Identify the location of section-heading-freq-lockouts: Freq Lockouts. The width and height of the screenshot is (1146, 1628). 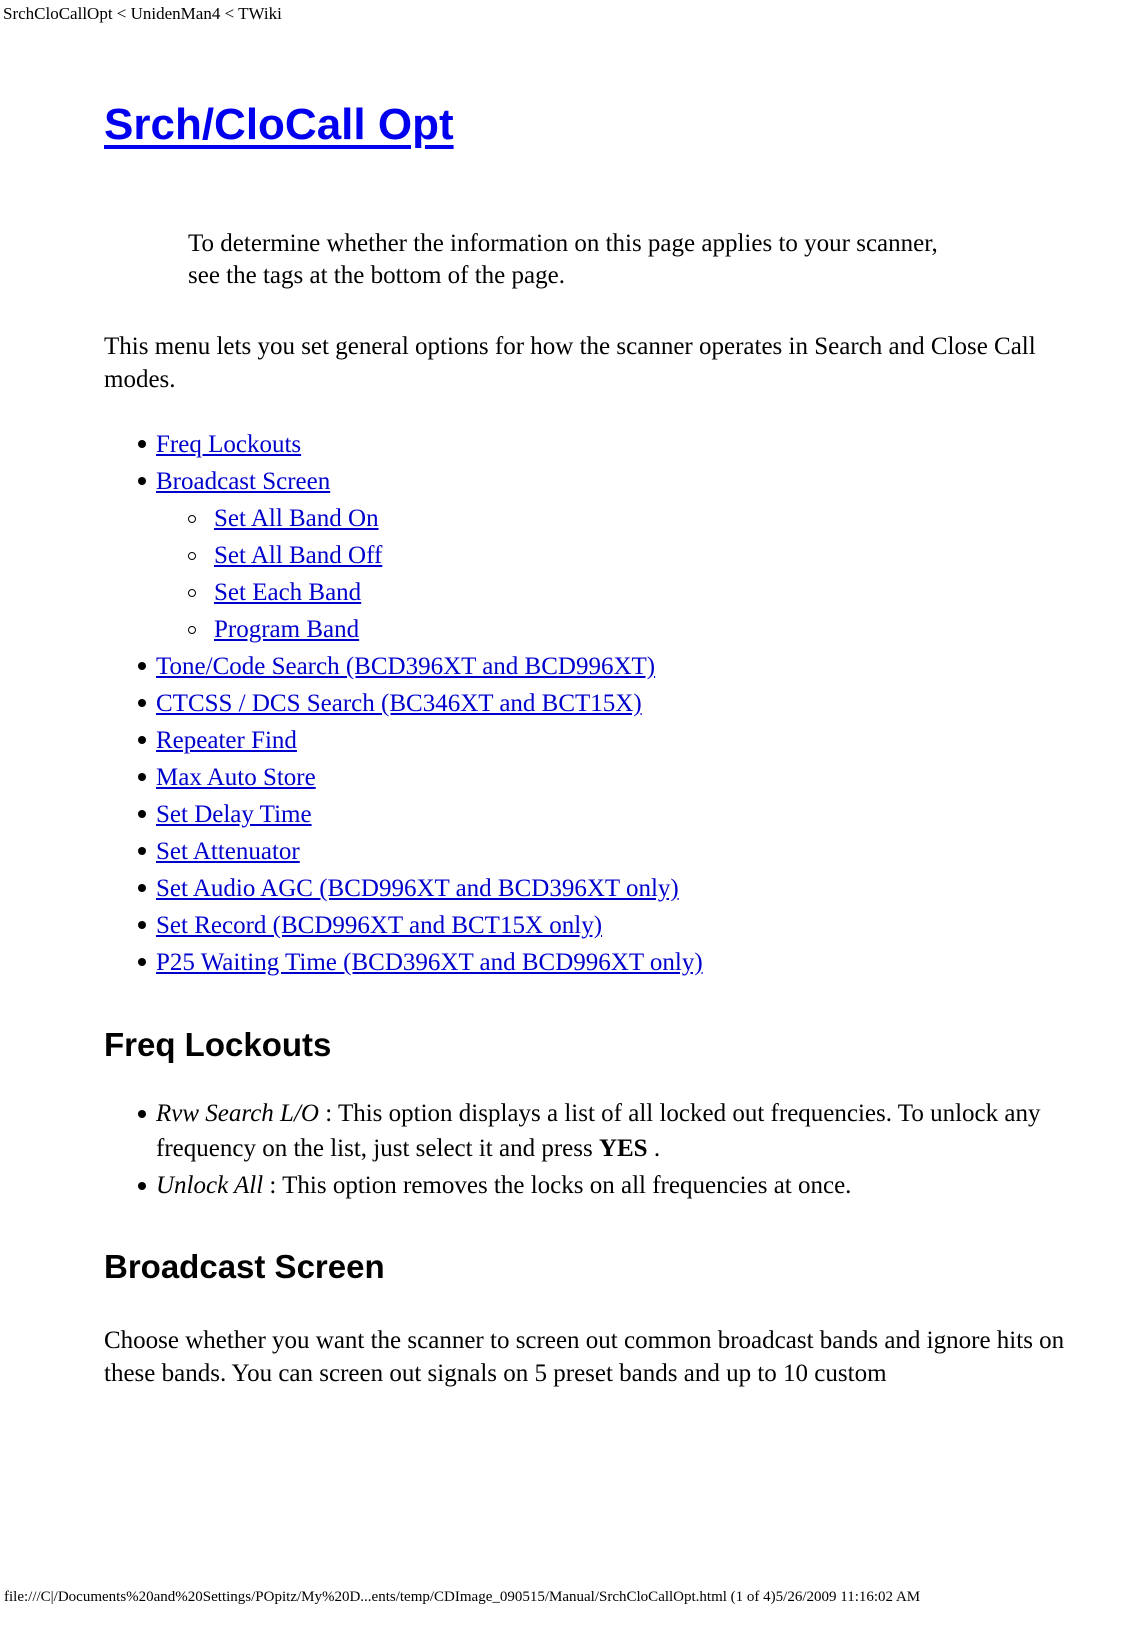
(218, 1044).